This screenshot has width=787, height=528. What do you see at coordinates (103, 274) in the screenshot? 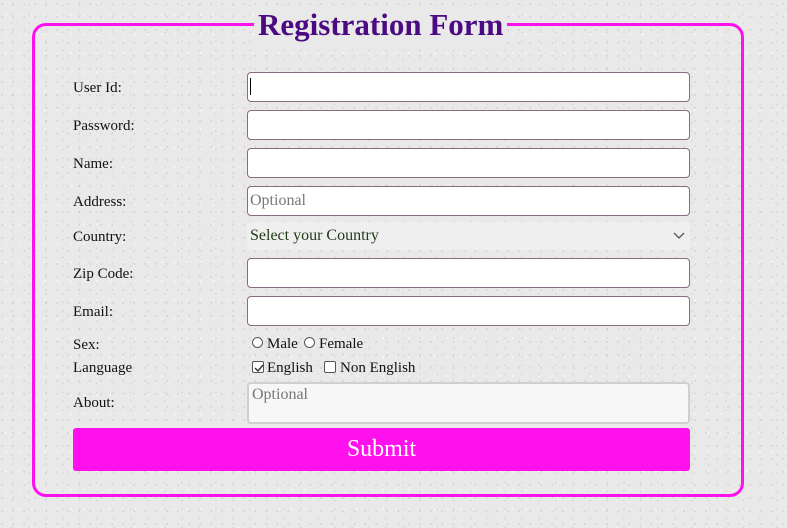
I see `zip-code-label: Zip Code:` at bounding box center [103, 274].